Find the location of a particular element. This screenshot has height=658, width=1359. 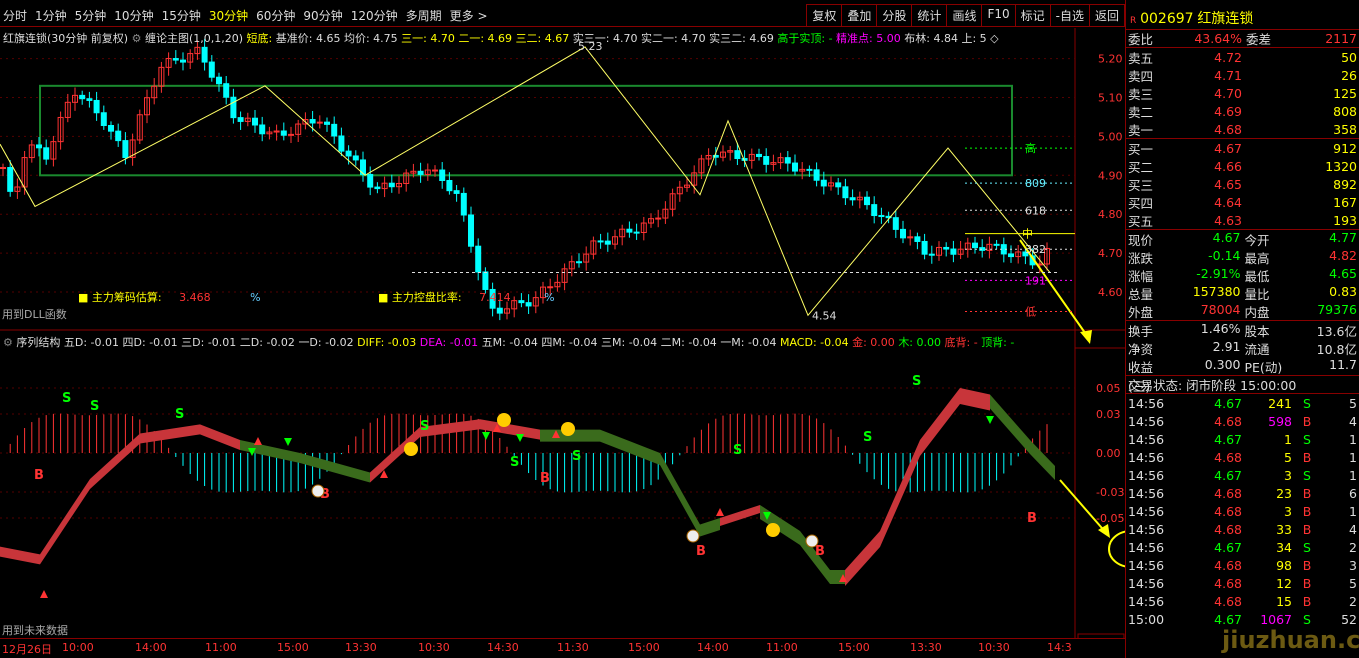

stat-cell: 0.83 is located at coordinates (1343, 291).